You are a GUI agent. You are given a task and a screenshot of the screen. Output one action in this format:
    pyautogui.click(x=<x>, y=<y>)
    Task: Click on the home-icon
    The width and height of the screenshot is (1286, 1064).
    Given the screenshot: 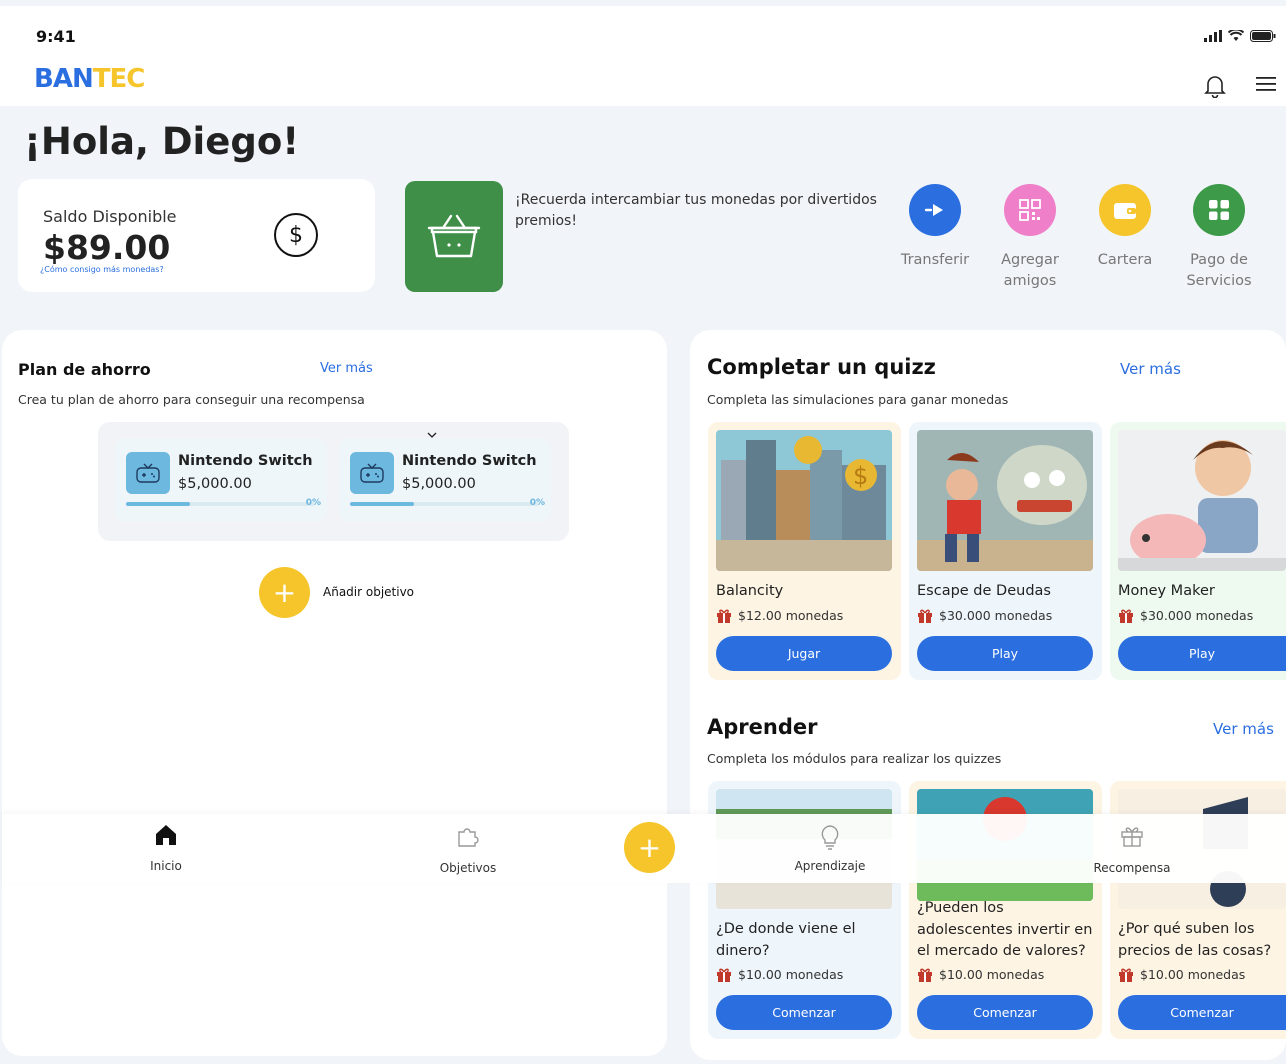 What is the action you would take?
    pyautogui.click(x=166, y=835)
    